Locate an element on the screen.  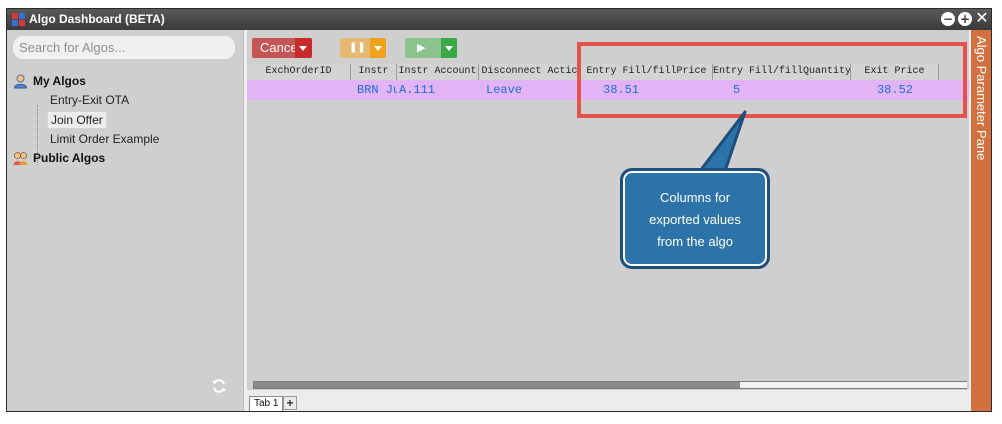
scrollbar-thumb is located at coordinates (853, 385).